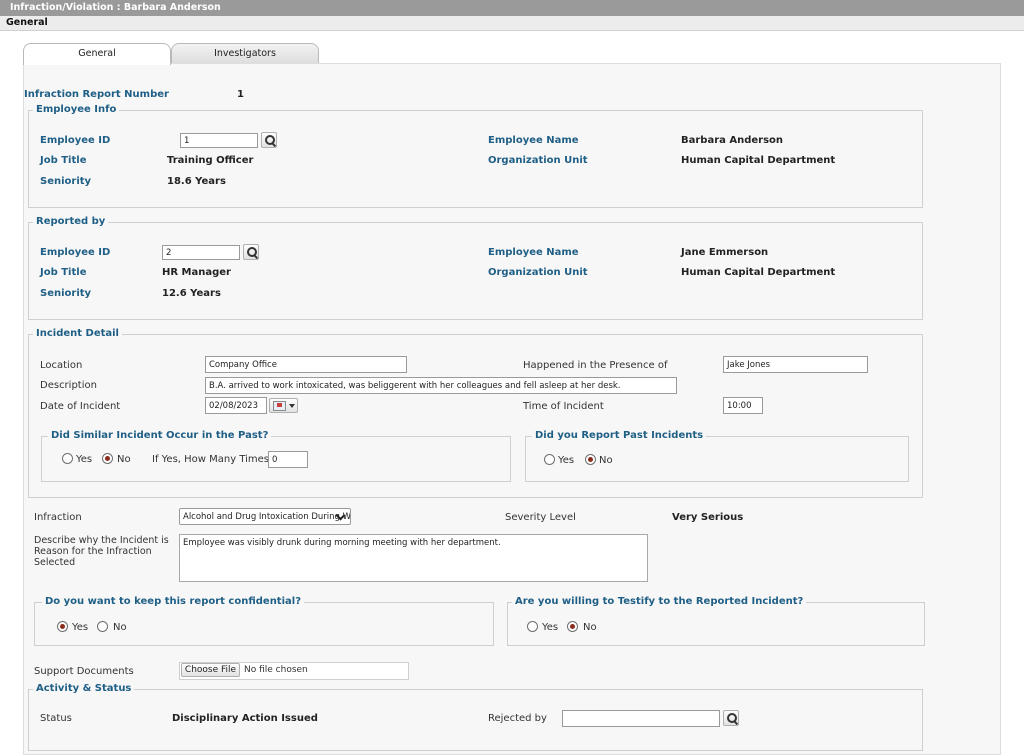 This screenshot has width=1024, height=755. Describe the element at coordinates (63, 160) in the screenshot. I see `job-title-label: Job Title` at that location.